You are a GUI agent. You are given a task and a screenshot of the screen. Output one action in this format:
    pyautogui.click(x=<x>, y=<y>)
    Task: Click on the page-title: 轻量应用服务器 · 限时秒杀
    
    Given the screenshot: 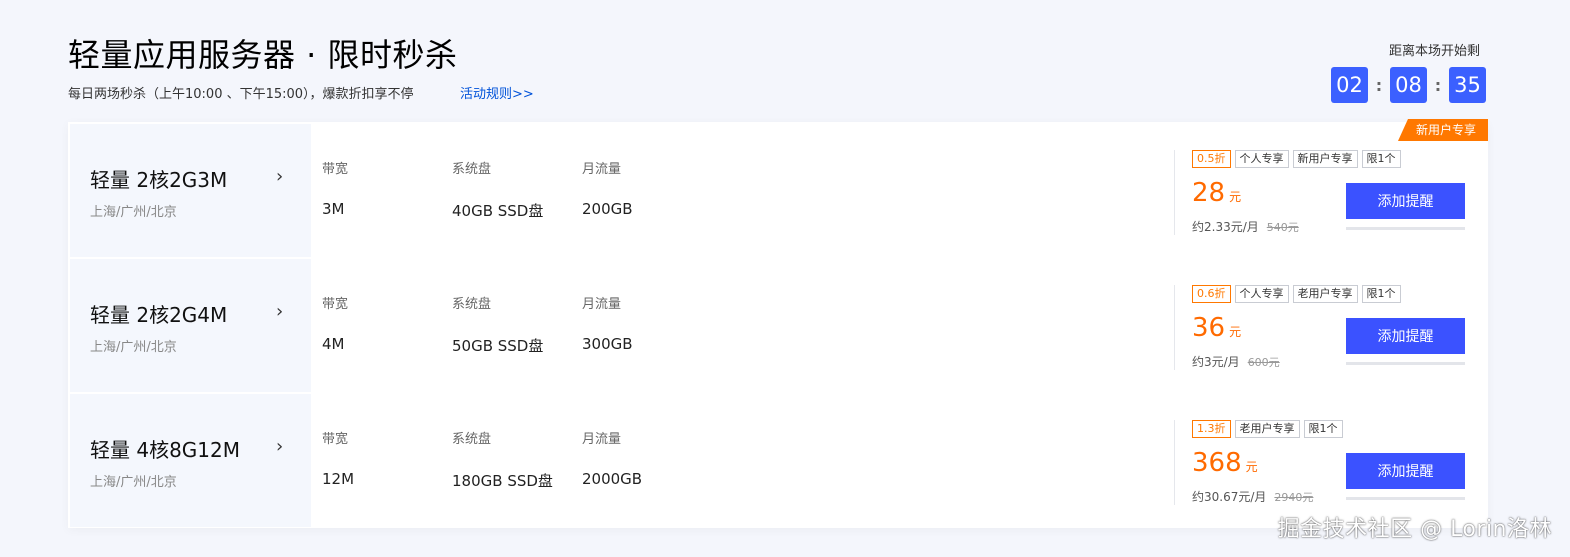 What is the action you would take?
    pyautogui.click(x=263, y=55)
    